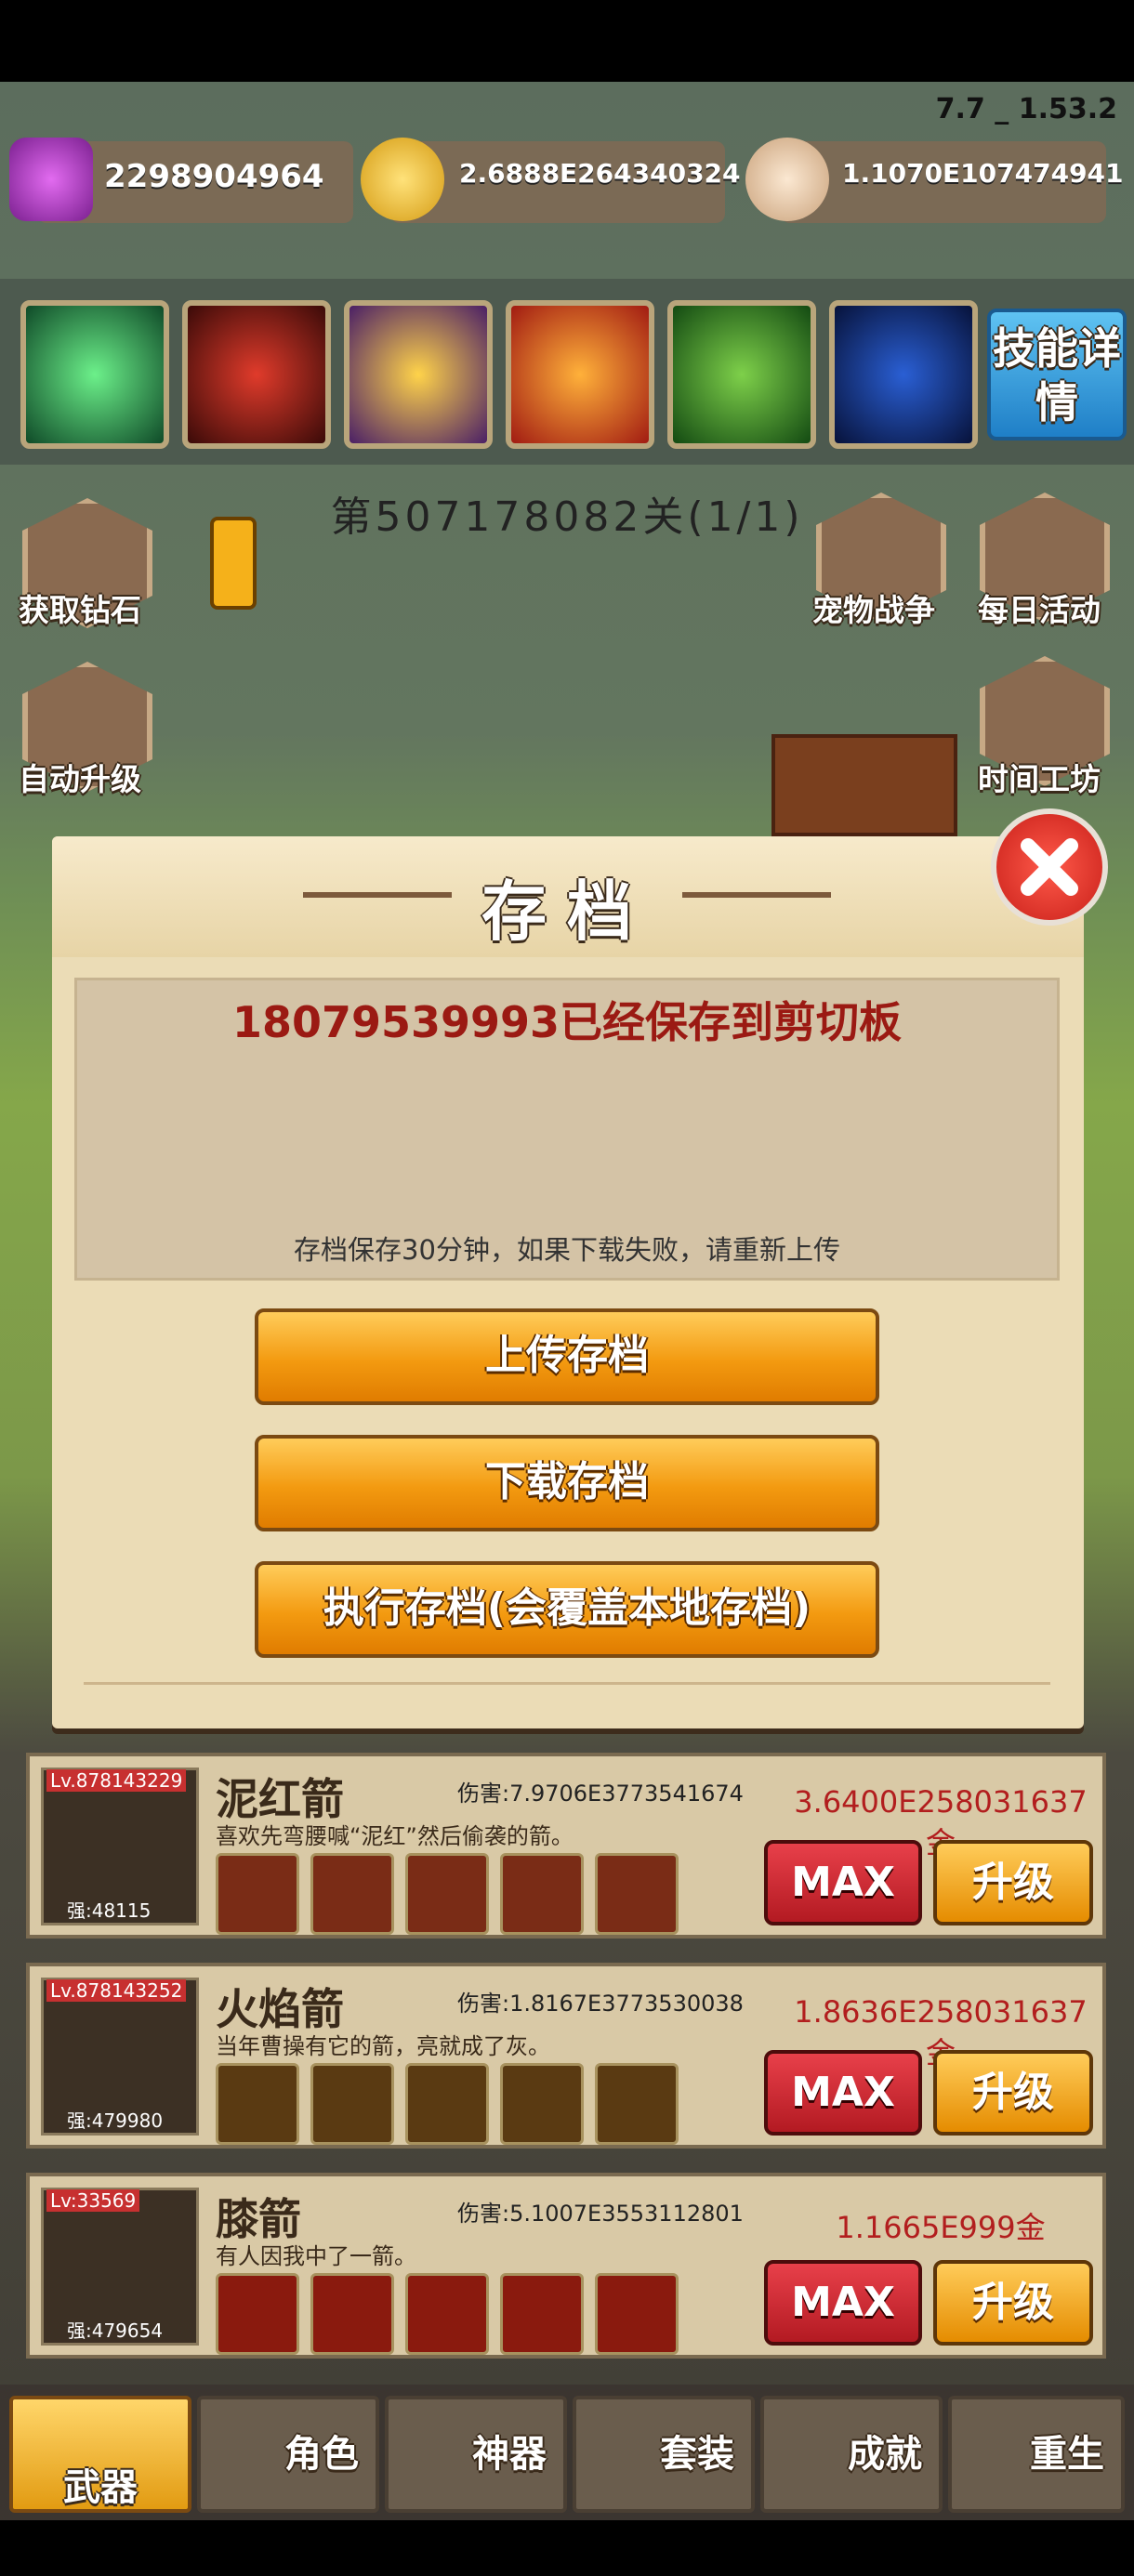 Image resolution: width=1134 pixels, height=2576 pixels. What do you see at coordinates (567, 1683) in the screenshot?
I see `dialog-divider` at bounding box center [567, 1683].